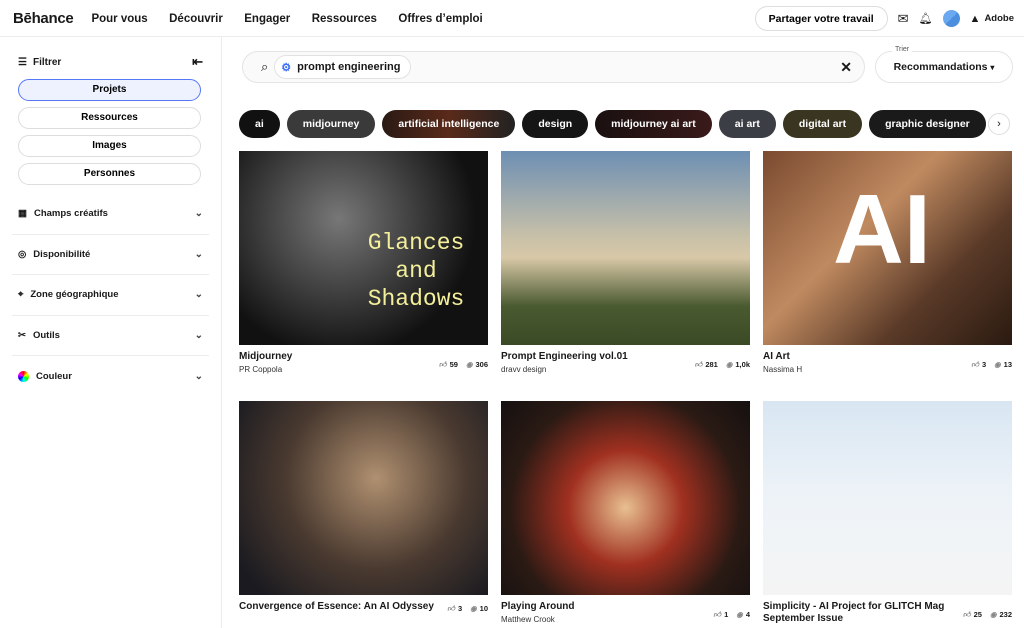  Describe the element at coordinates (747, 614) in the screenshot. I see `view-count: 4` at that location.